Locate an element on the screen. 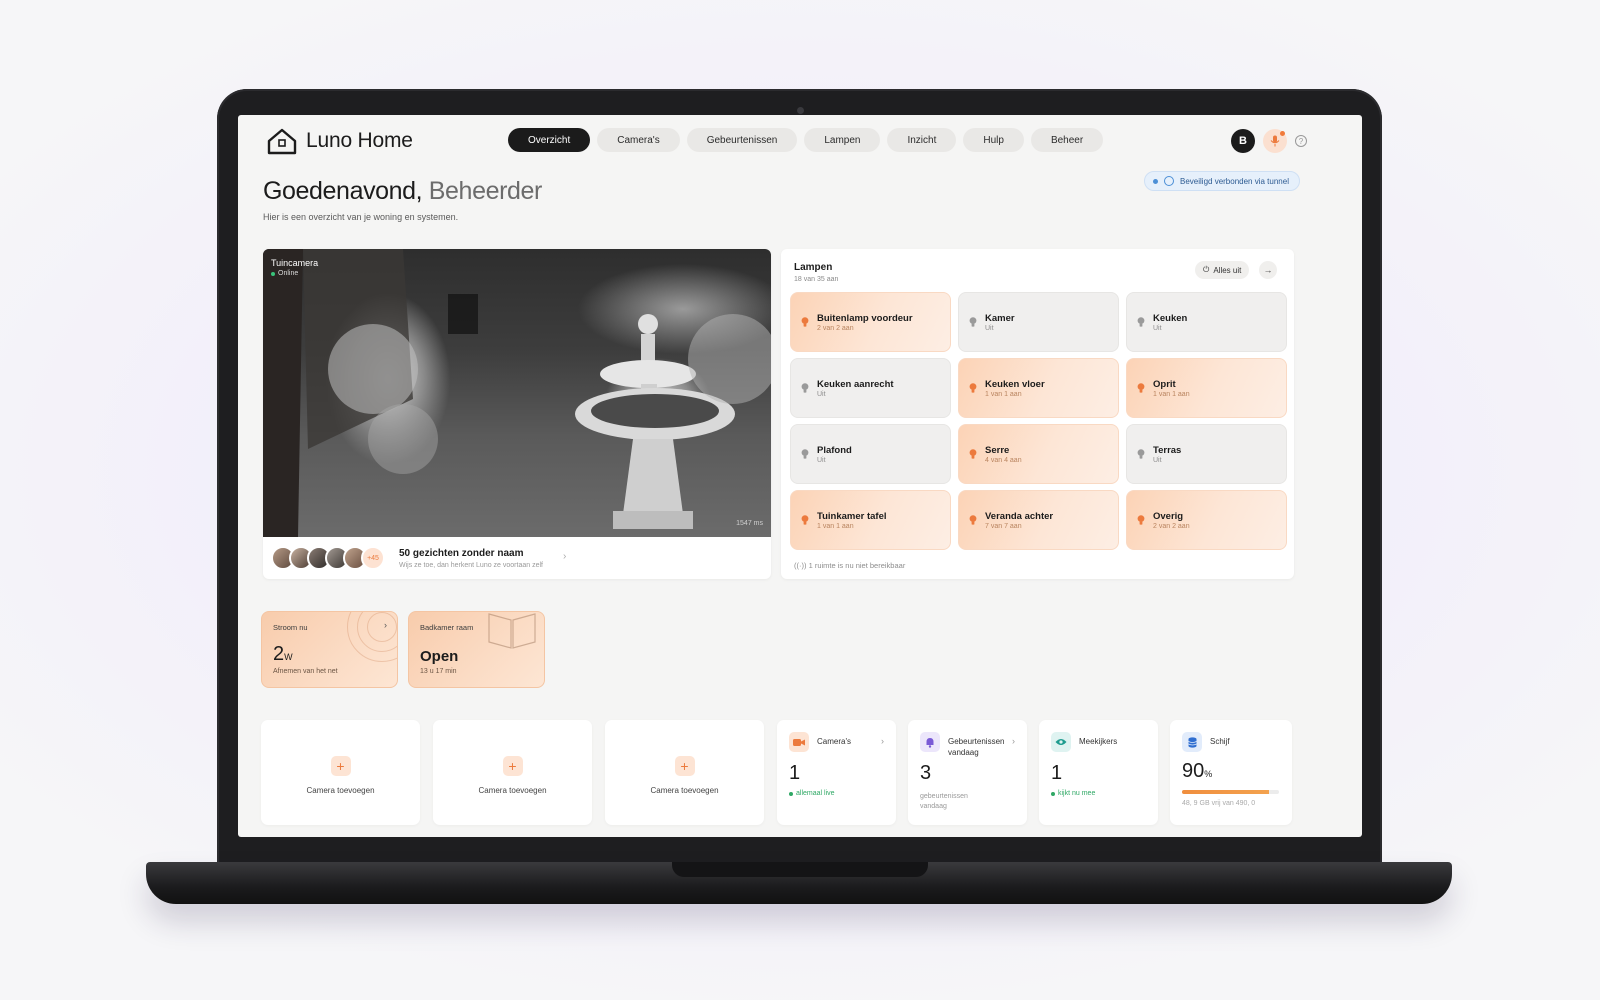  window-sensor-card: Badkamer raam Open 13 u 17 min is located at coordinates (476, 649).